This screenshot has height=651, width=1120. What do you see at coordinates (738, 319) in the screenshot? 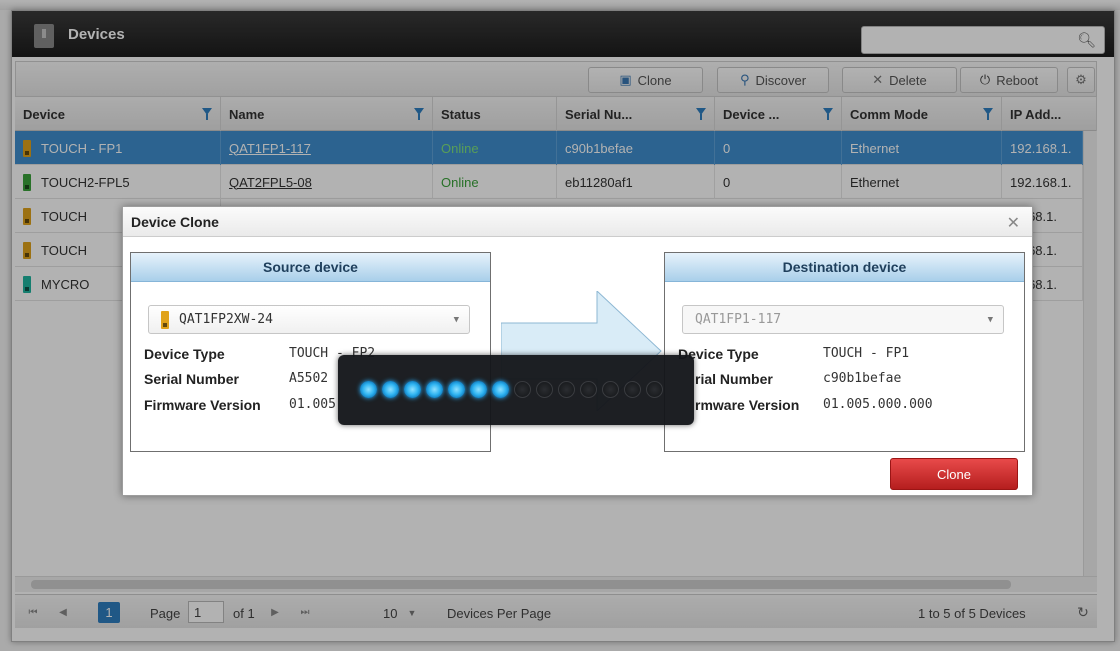
I see `destination-selected-value: QAT1FP1-117` at bounding box center [738, 319].